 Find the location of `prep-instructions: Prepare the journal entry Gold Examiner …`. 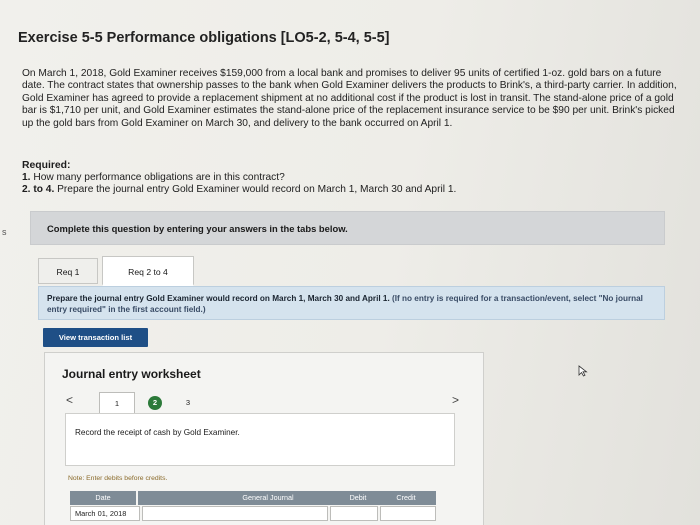

prep-instructions: Prepare the journal entry Gold Examiner … is located at coordinates (351, 303).